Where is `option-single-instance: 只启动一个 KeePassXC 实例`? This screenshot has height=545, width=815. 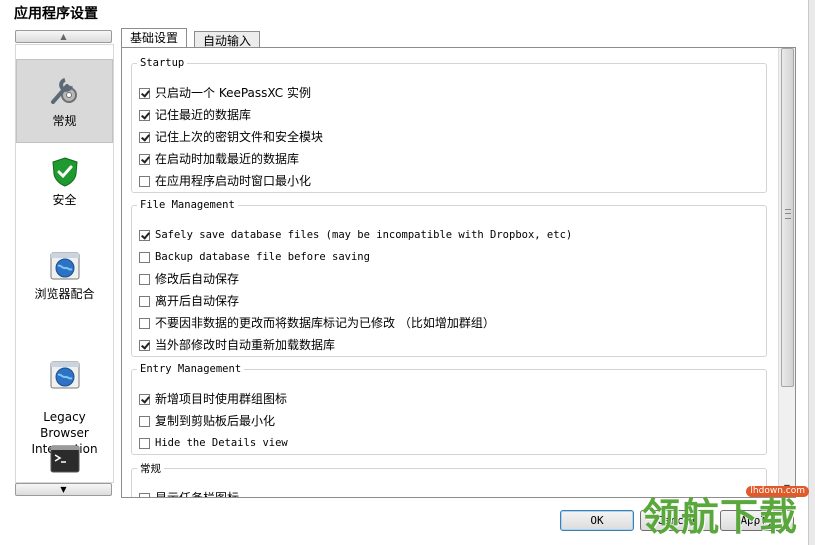 option-single-instance: 只启动一个 KeePassXC 实例 is located at coordinates (225, 93).